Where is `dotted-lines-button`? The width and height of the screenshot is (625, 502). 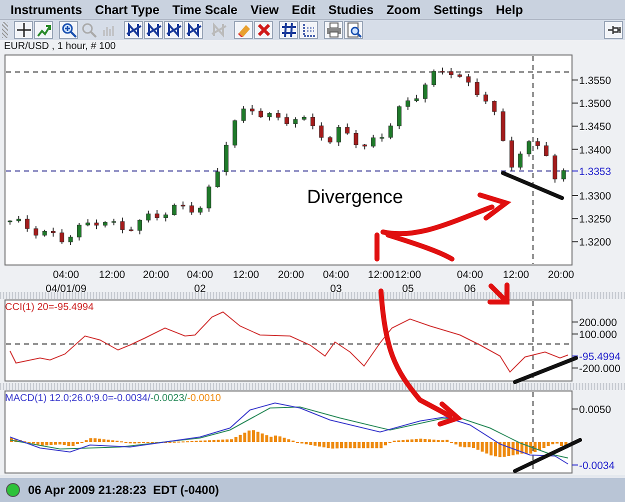
dotted-lines-button is located at coordinates (308, 30).